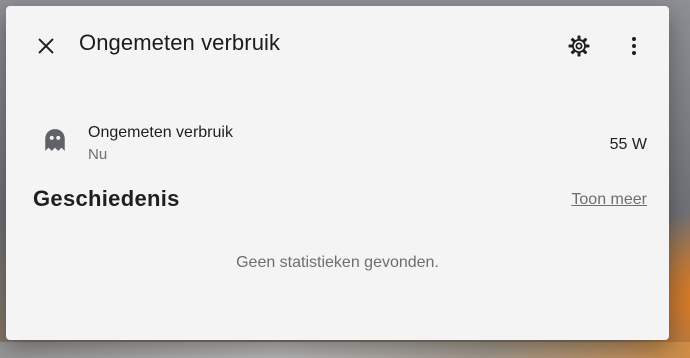  I want to click on dialog-title: Ongemeten verbruik, so click(180, 42).